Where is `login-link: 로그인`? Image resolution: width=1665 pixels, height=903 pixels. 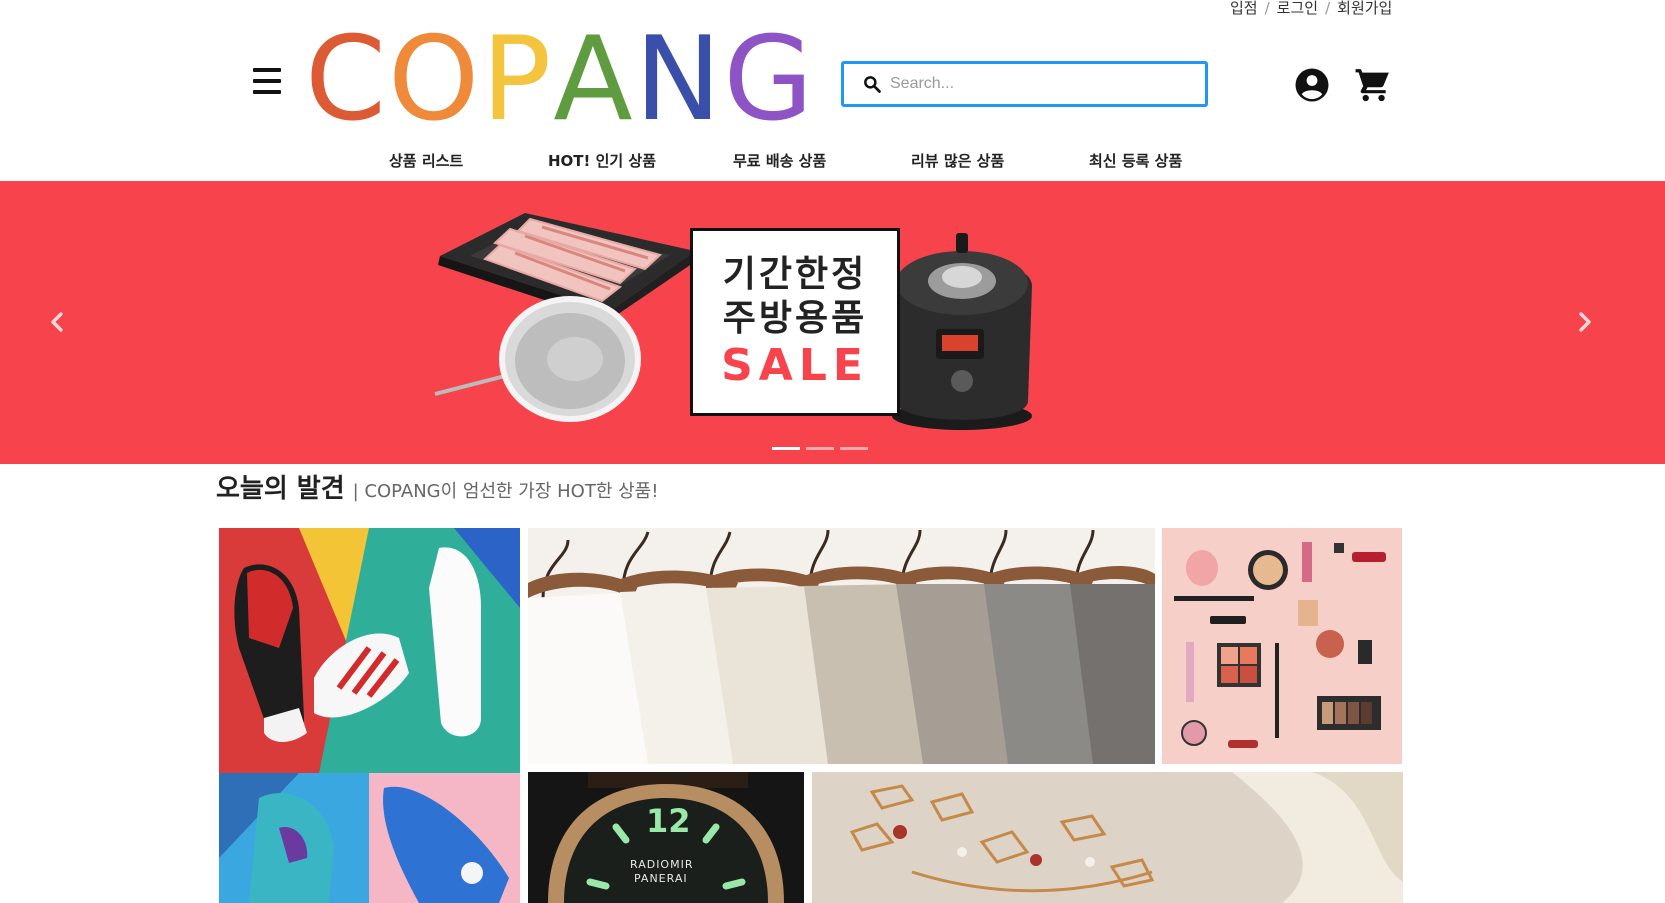
login-link: 로그인 is located at coordinates (1297, 9).